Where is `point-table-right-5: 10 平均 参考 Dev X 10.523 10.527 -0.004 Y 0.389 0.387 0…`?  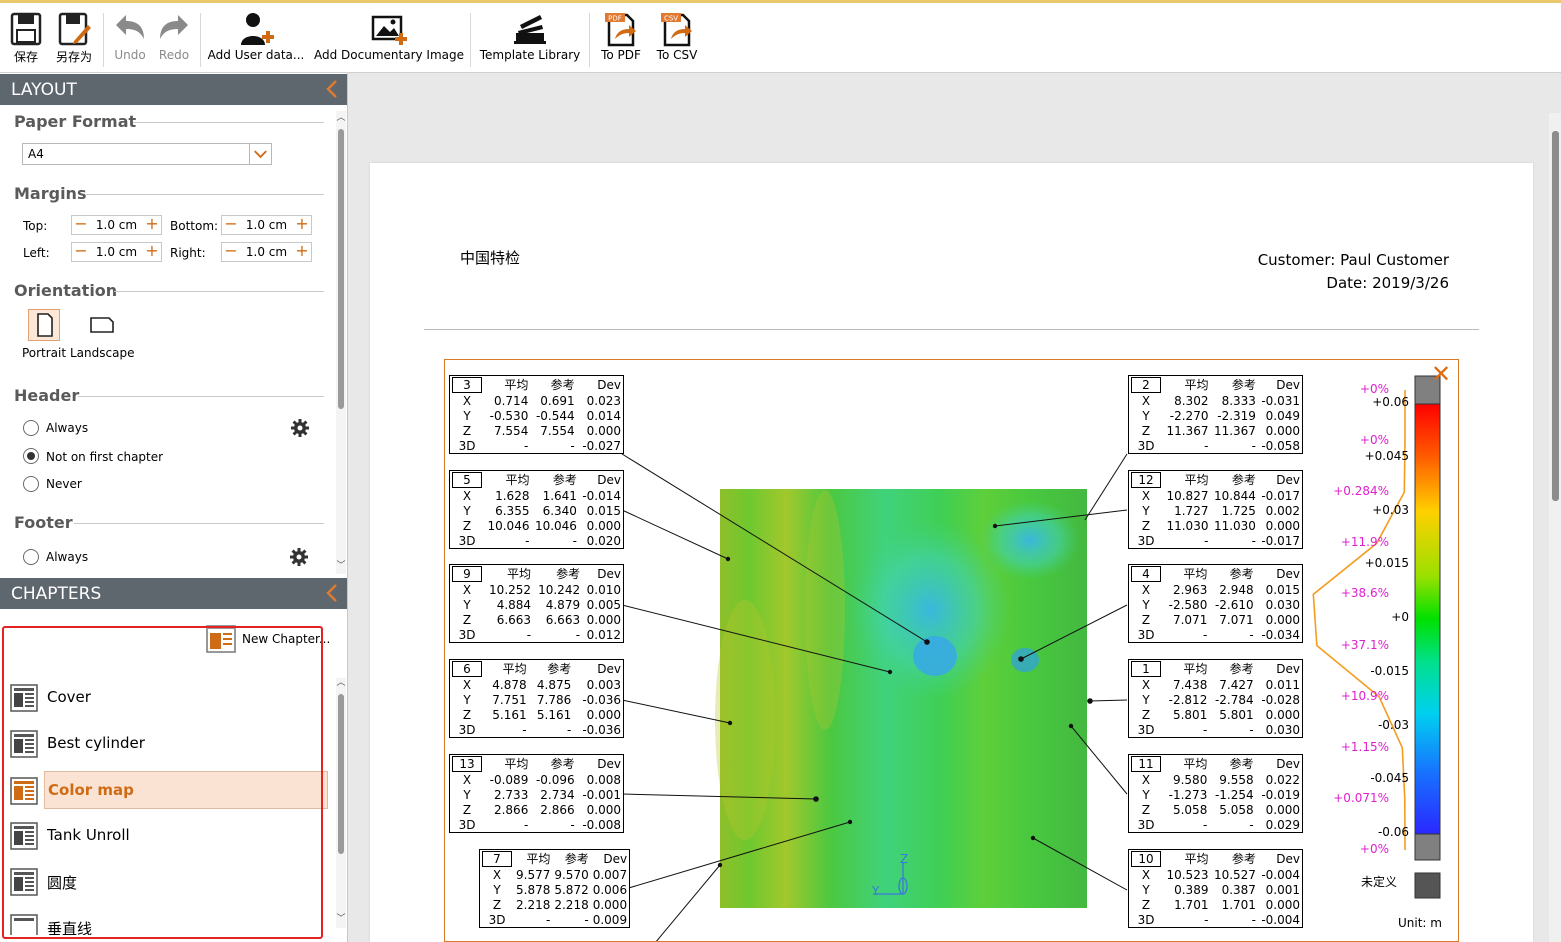 point-table-right-5: 10 平均 参考 Dev X 10.523 10.527 -0.004 Y 0.389 0.387 0… is located at coordinates (1215, 888).